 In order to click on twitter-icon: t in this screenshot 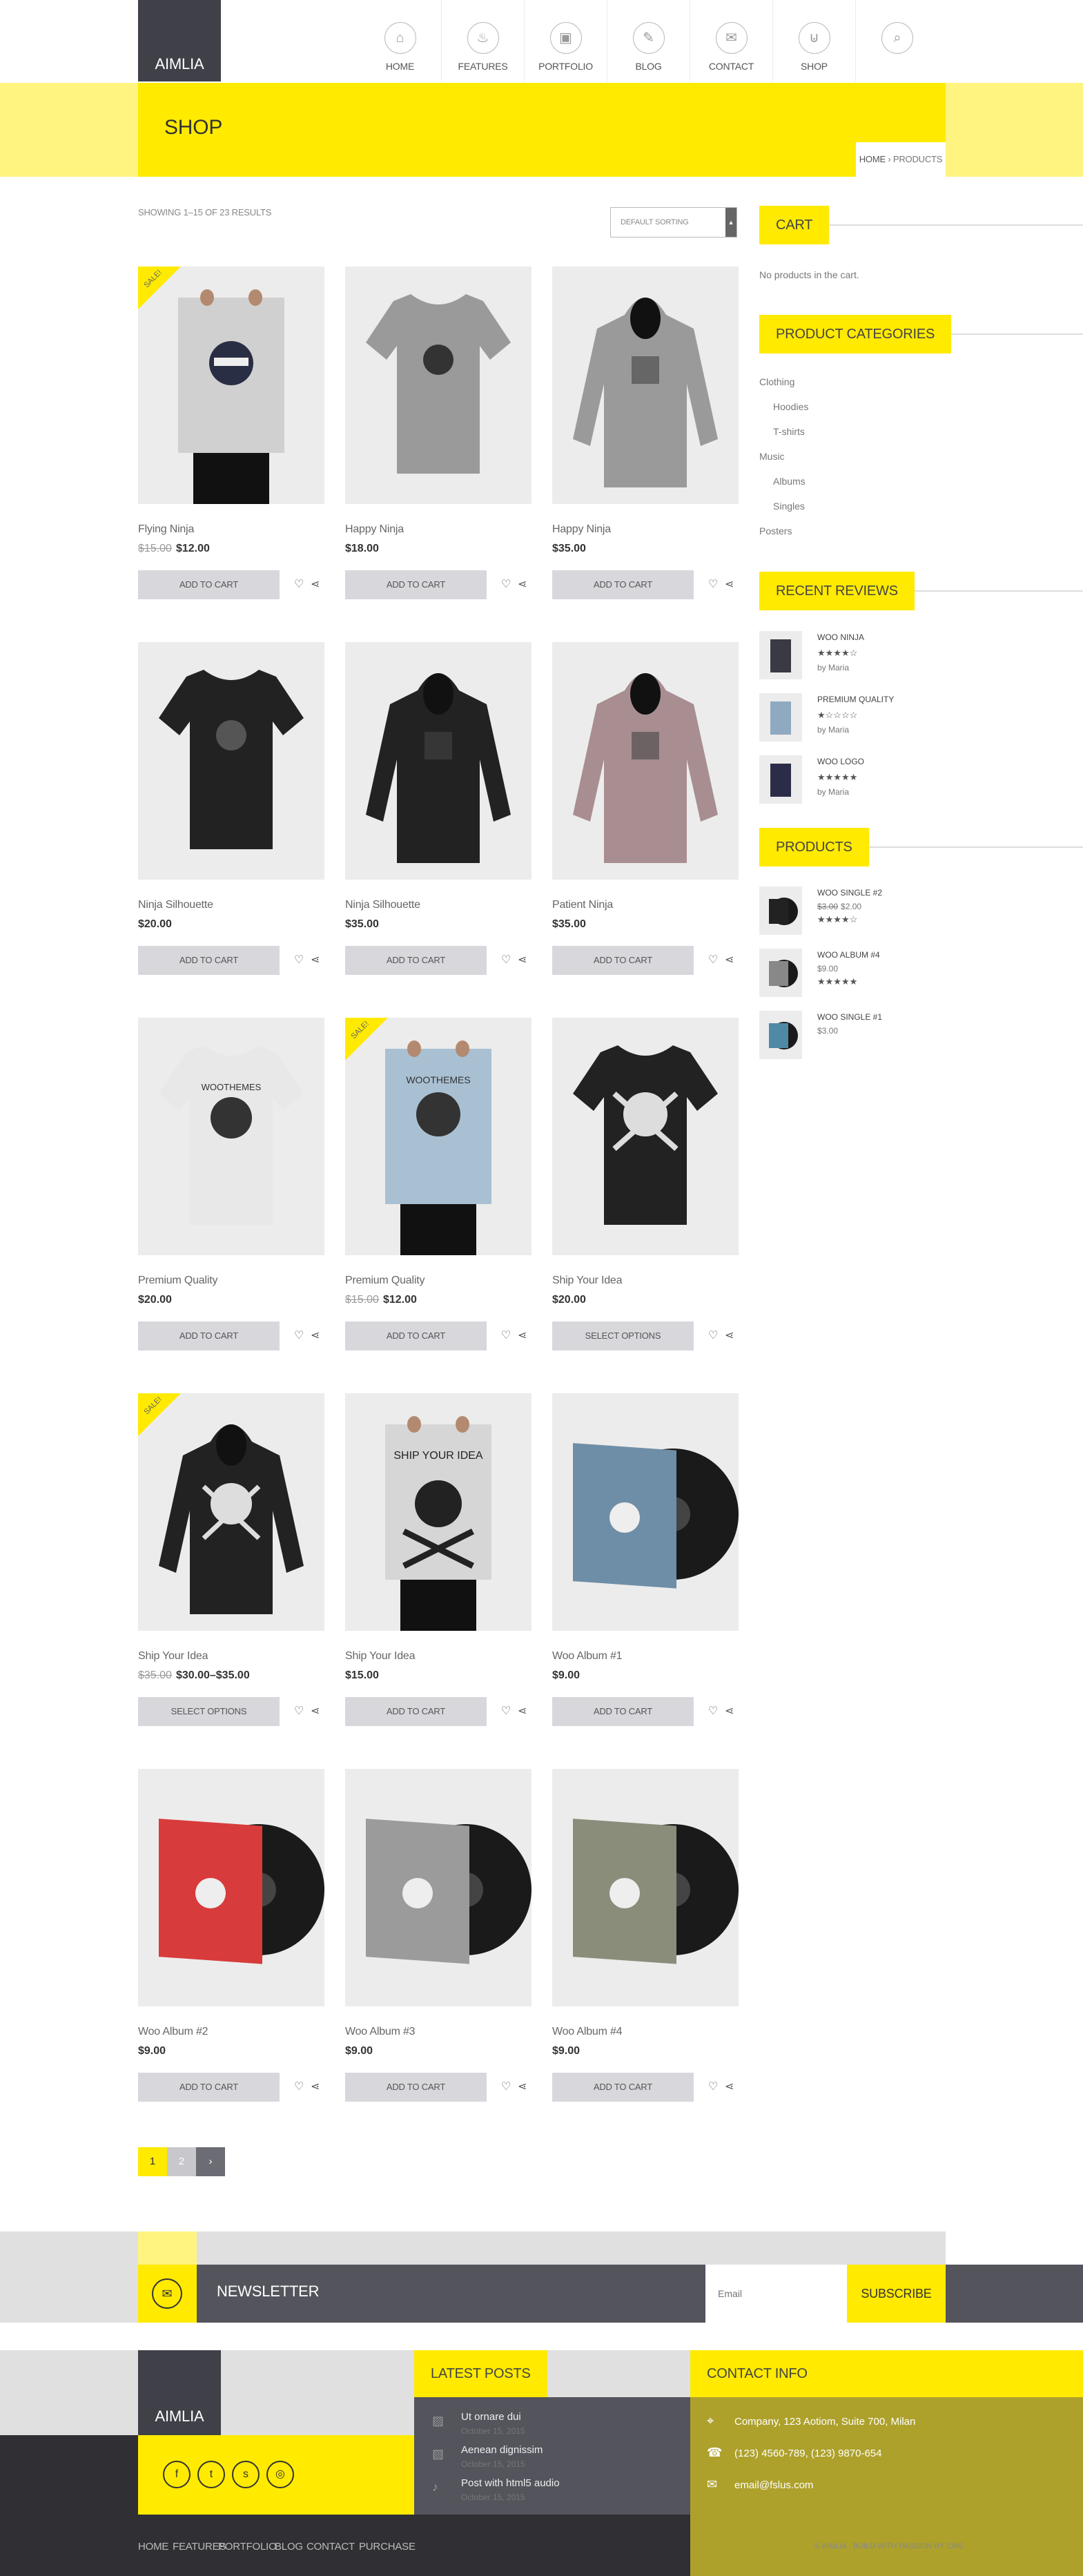, I will do `click(211, 2475)`.